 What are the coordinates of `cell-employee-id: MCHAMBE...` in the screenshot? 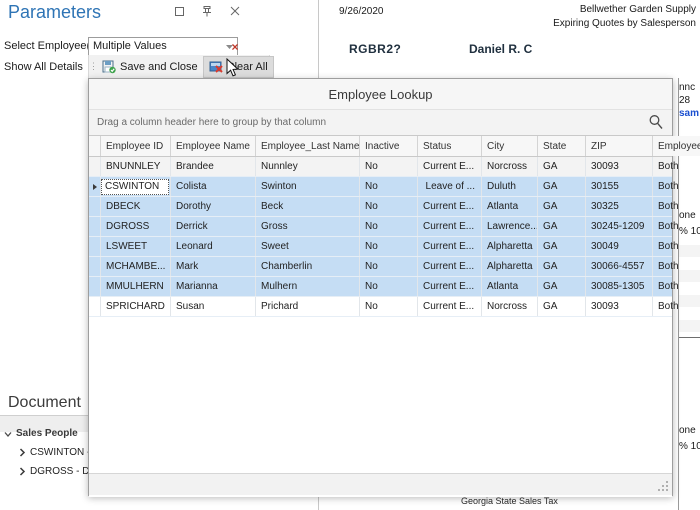 It's located at (136, 266).